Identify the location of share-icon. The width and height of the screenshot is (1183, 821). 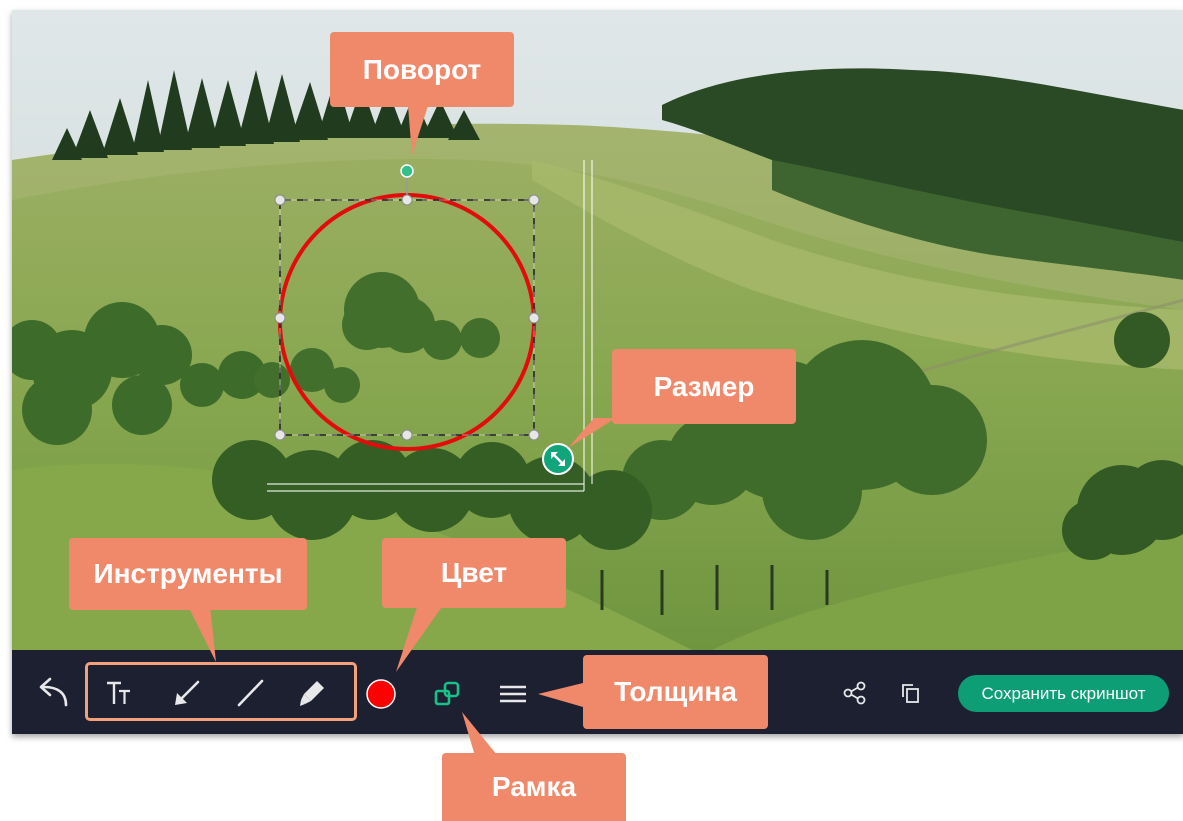
(855, 693).